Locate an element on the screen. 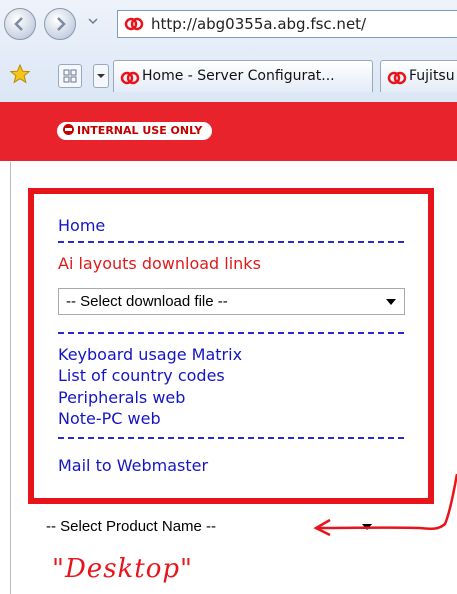  tab-label: Fujitsu is located at coordinates (432, 76).